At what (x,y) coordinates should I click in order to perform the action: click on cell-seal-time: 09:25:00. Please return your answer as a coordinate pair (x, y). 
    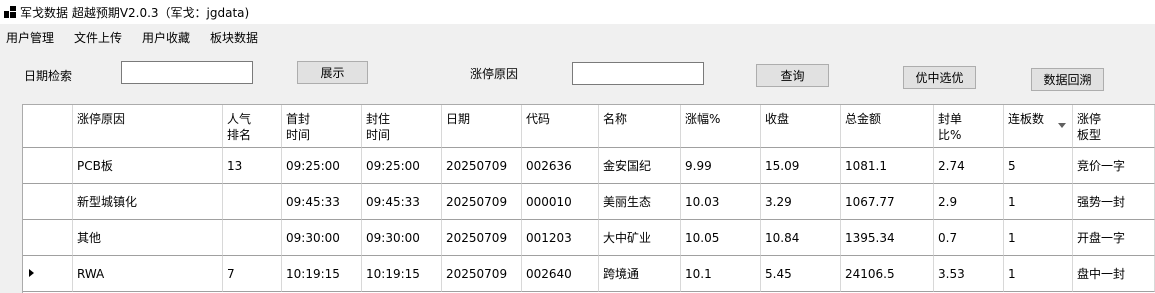
    Looking at the image, I should click on (402, 166).